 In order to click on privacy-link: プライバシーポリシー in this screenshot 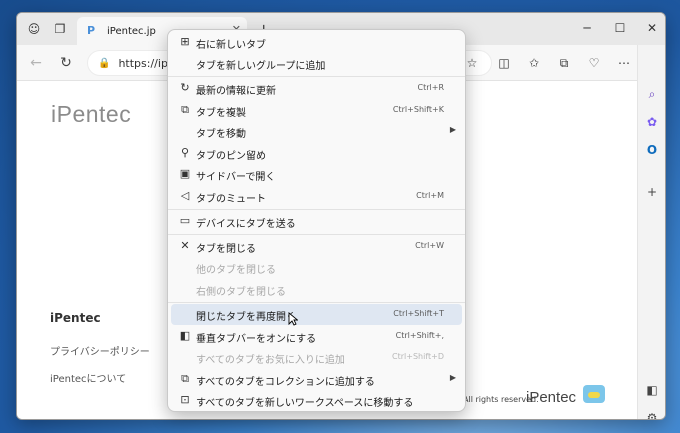, I will do `click(100, 350)`.